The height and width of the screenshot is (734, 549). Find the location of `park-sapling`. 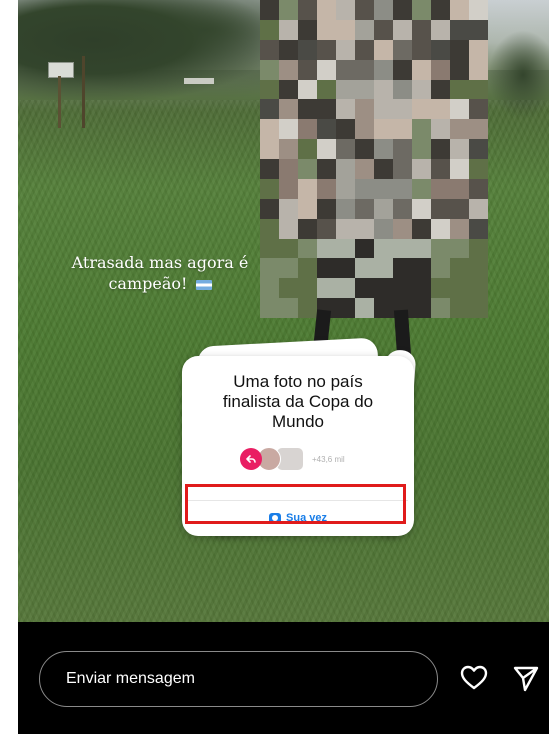

park-sapling is located at coordinates (83, 92).